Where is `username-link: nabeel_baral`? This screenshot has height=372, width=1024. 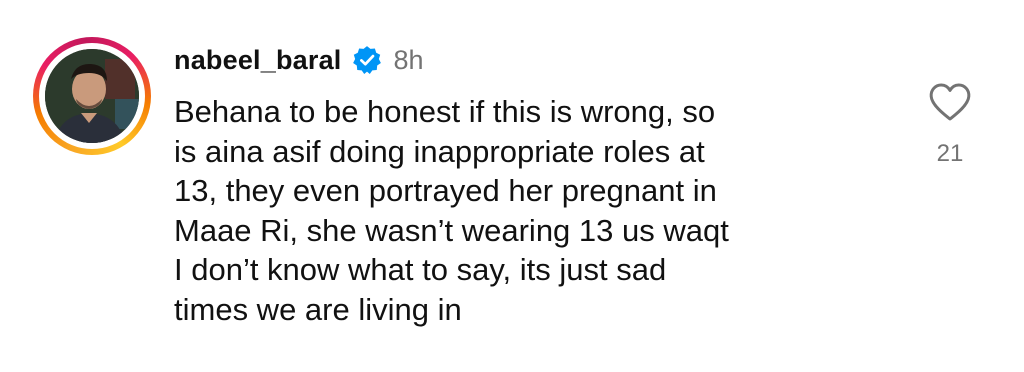
username-link: nabeel_baral is located at coordinates (258, 60).